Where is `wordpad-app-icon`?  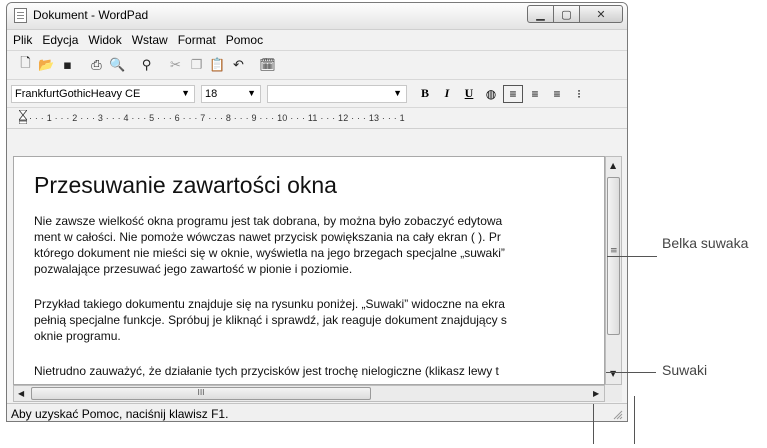 wordpad-app-icon is located at coordinates (20, 15).